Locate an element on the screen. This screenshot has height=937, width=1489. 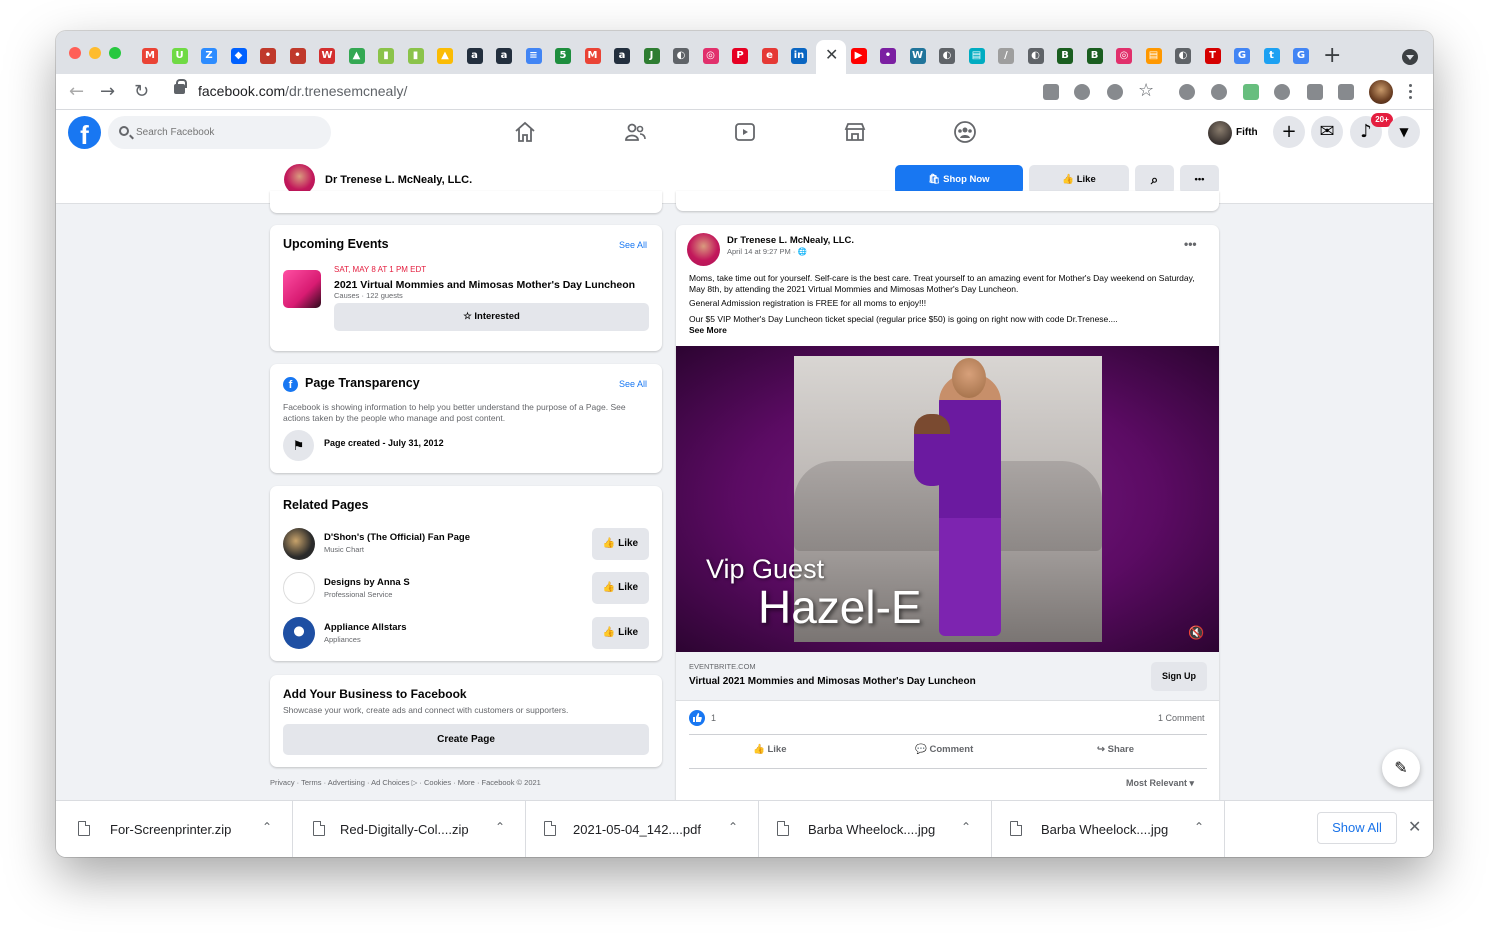
mute-icon: 🔇 is located at coordinates (1196, 633).